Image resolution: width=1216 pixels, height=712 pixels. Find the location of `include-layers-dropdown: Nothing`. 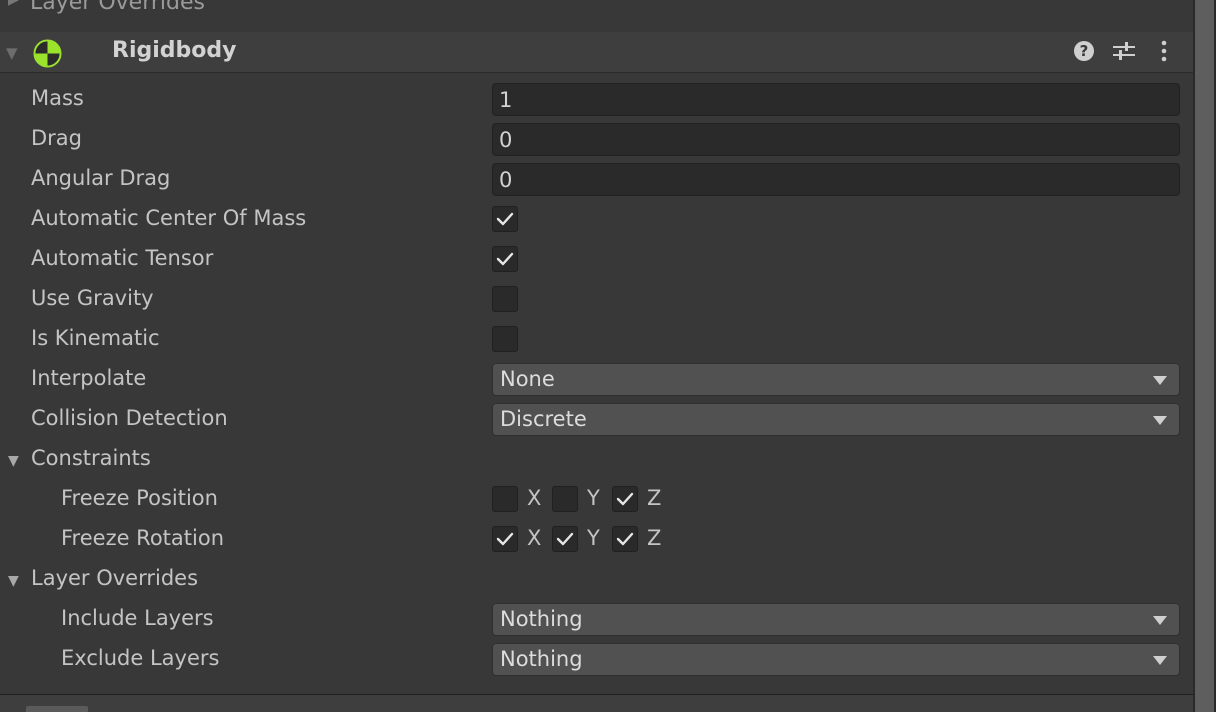

include-layers-dropdown: Nothing is located at coordinates (836, 619).